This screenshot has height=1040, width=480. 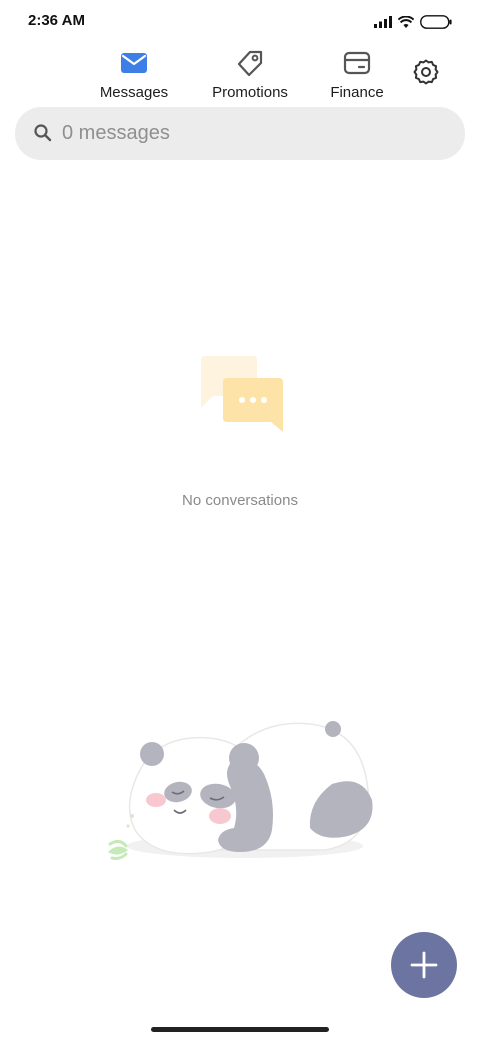 I want to click on plus-icon, so click(x=424, y=965).